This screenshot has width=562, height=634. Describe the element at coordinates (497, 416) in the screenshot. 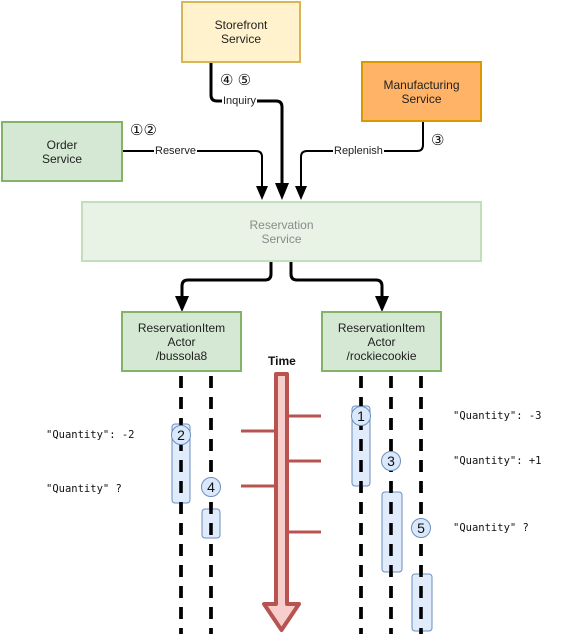

I see `quantity-annotation: "Quantity": -3` at that location.